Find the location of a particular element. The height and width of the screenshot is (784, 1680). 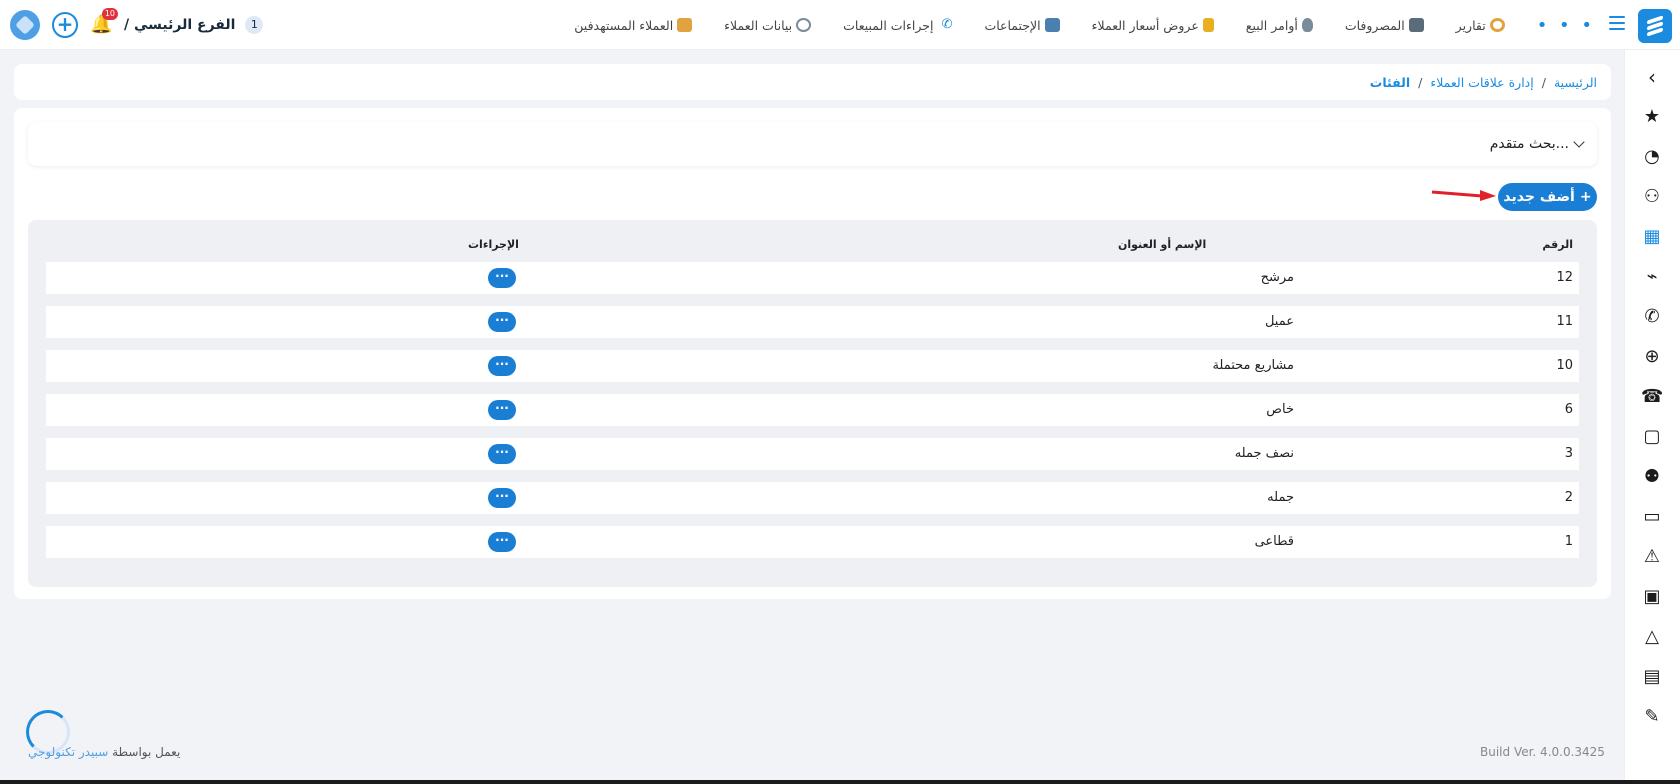

row-name: جمله is located at coordinates (1280, 497).